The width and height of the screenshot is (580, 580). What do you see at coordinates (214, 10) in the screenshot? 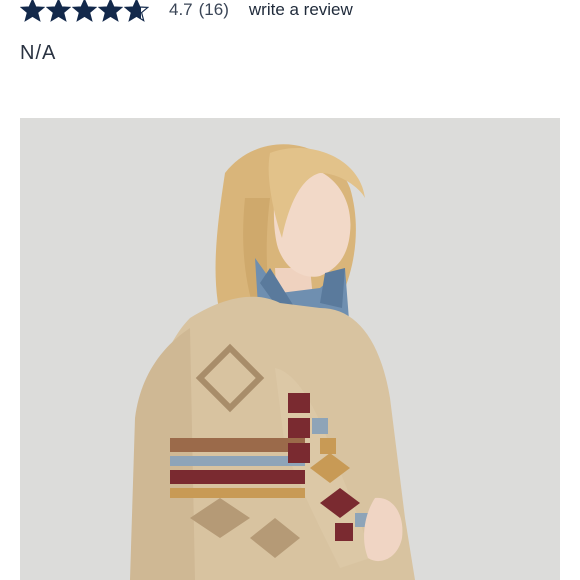
I see `review-count: (16)` at bounding box center [214, 10].